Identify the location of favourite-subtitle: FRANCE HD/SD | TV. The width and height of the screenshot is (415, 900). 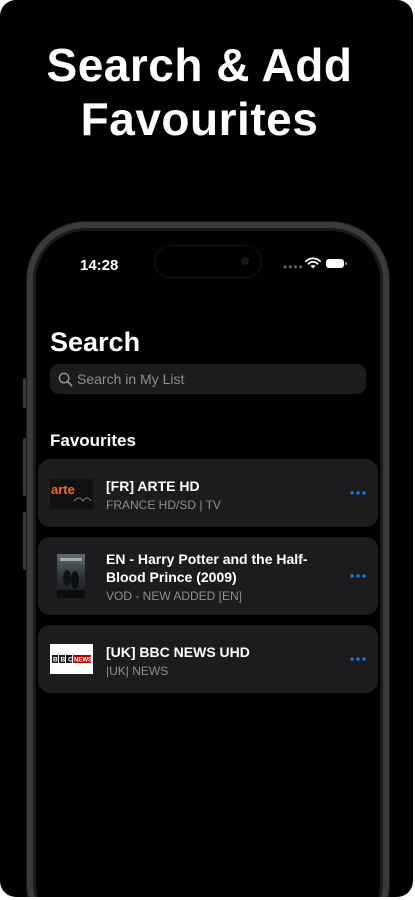
(163, 505).